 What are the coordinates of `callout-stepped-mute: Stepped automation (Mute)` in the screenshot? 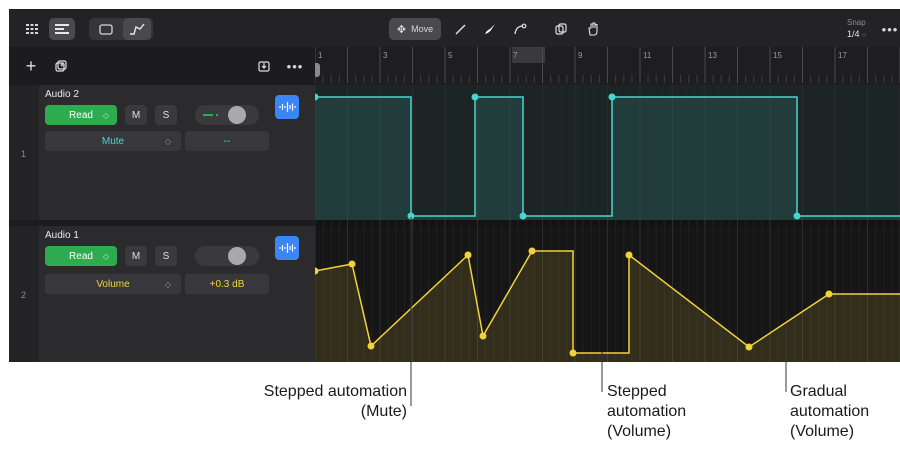 It's located at (335, 401).